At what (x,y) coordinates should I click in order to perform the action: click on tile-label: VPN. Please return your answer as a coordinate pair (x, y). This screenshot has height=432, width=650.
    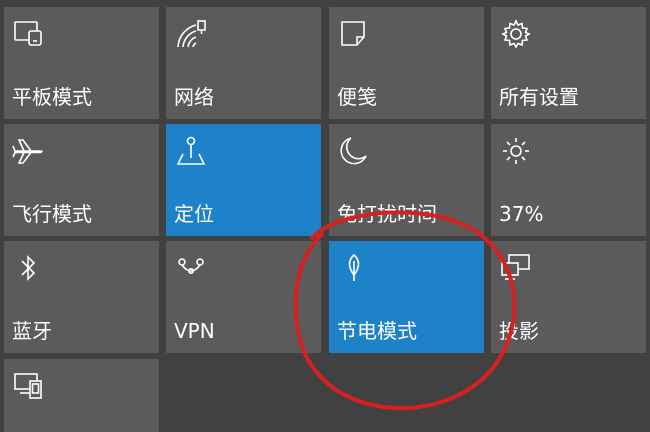
    Looking at the image, I should click on (194, 331).